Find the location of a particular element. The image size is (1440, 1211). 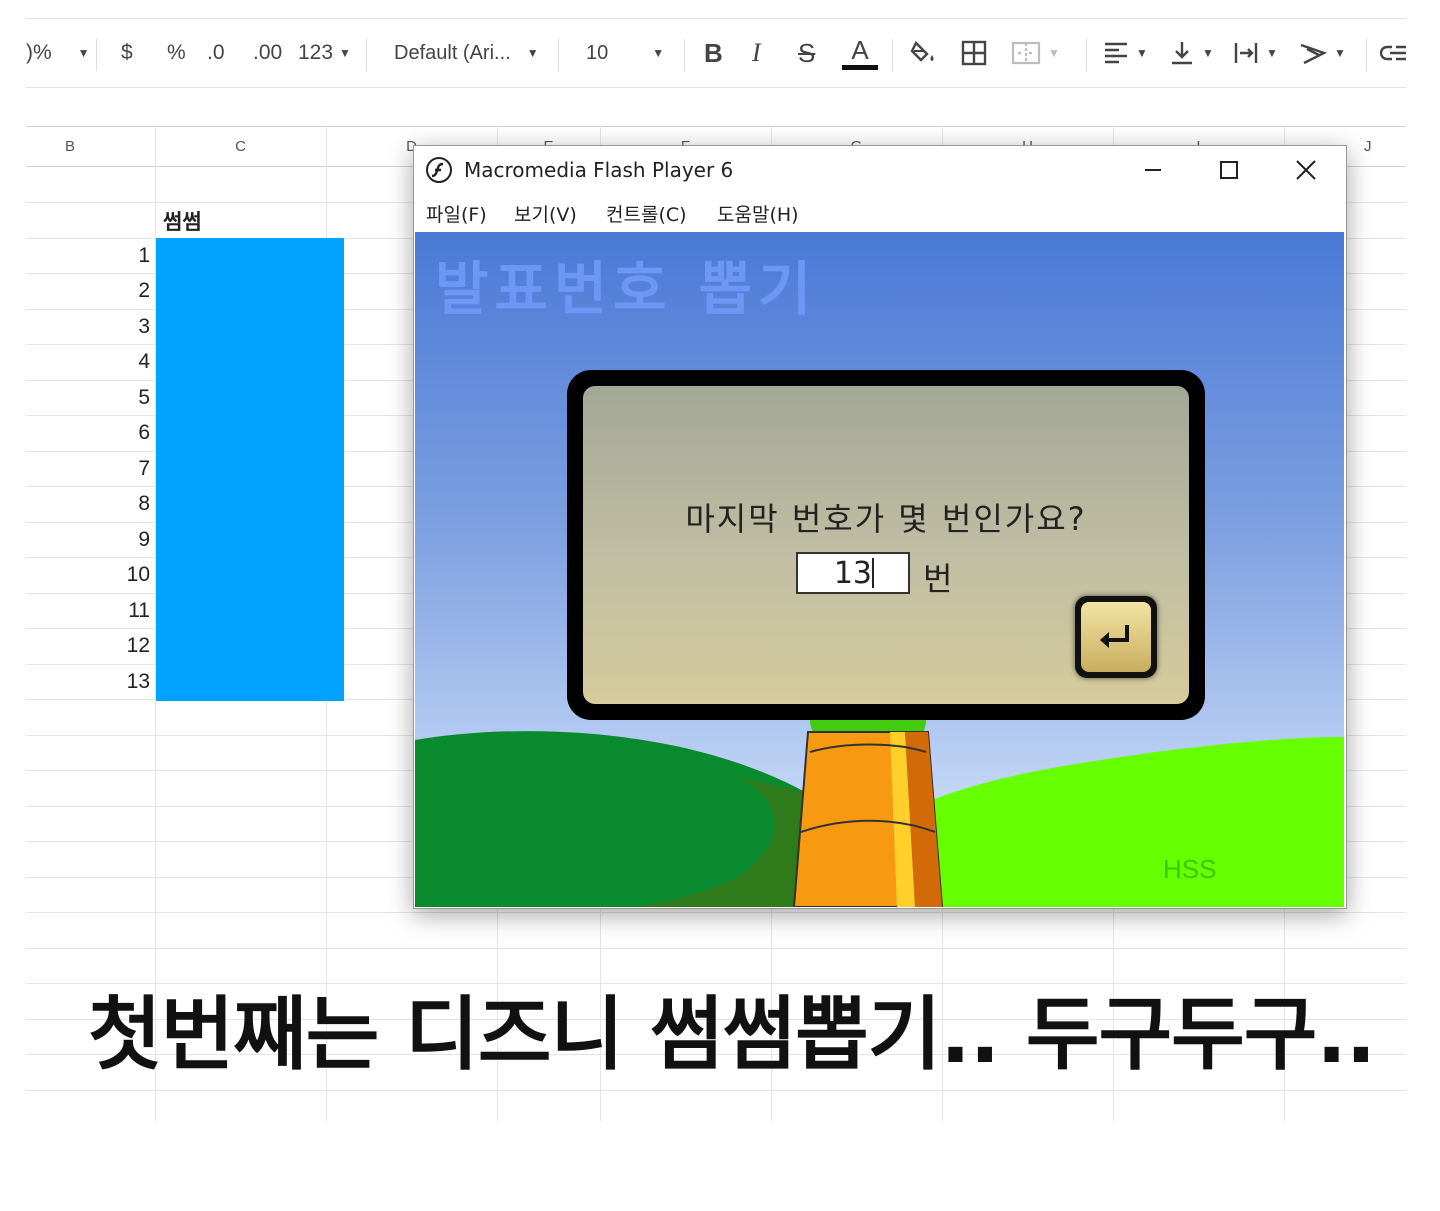

video-caption: 첫번째는 디즈니 썸썸뽑기.. 두구두구.. is located at coordinates (732, 1034).